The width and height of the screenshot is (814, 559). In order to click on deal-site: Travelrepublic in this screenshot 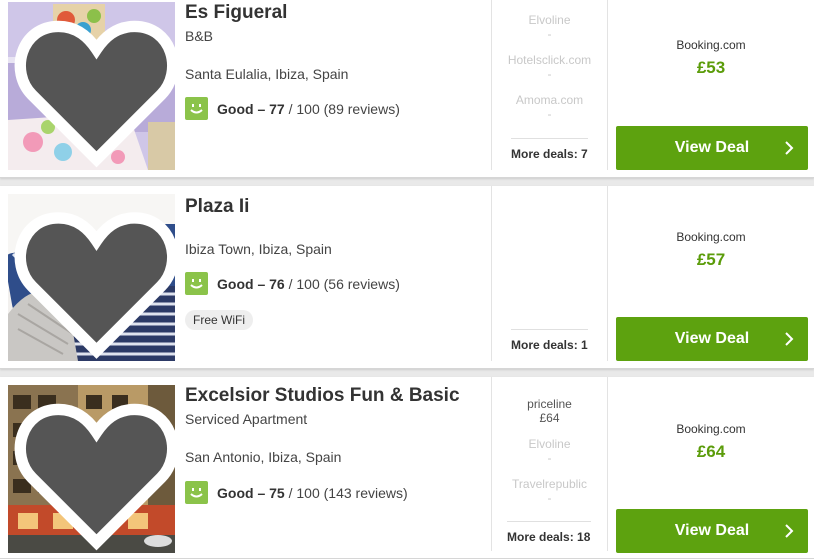, I will do `click(549, 484)`.